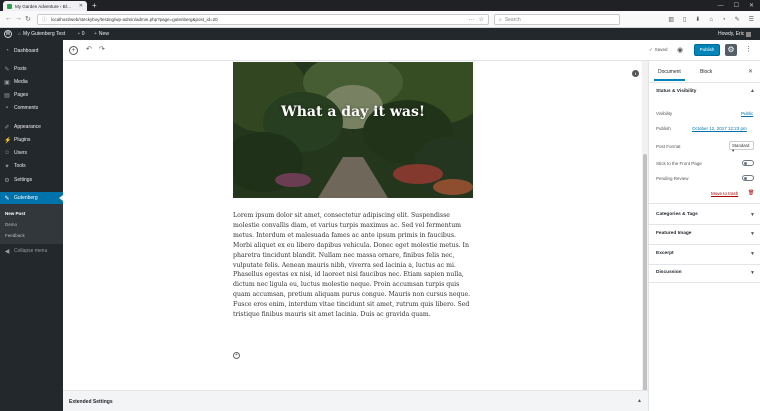 The height and width of the screenshot is (411, 760). What do you see at coordinates (645, 274) in the screenshot?
I see `scrollbar-thumb` at bounding box center [645, 274].